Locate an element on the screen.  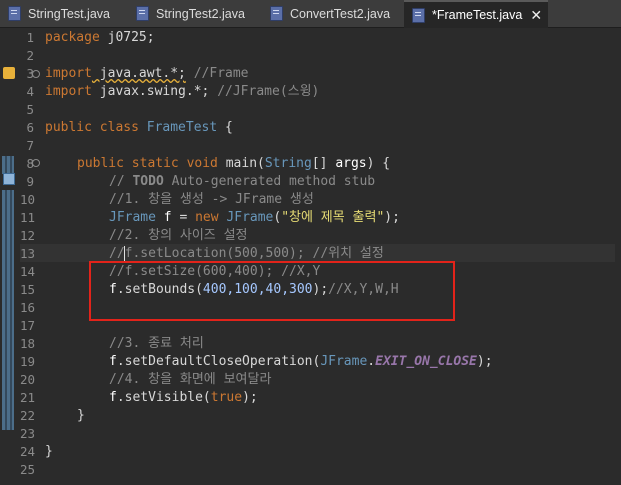
line-number: 8 is located at coordinates (30, 163).